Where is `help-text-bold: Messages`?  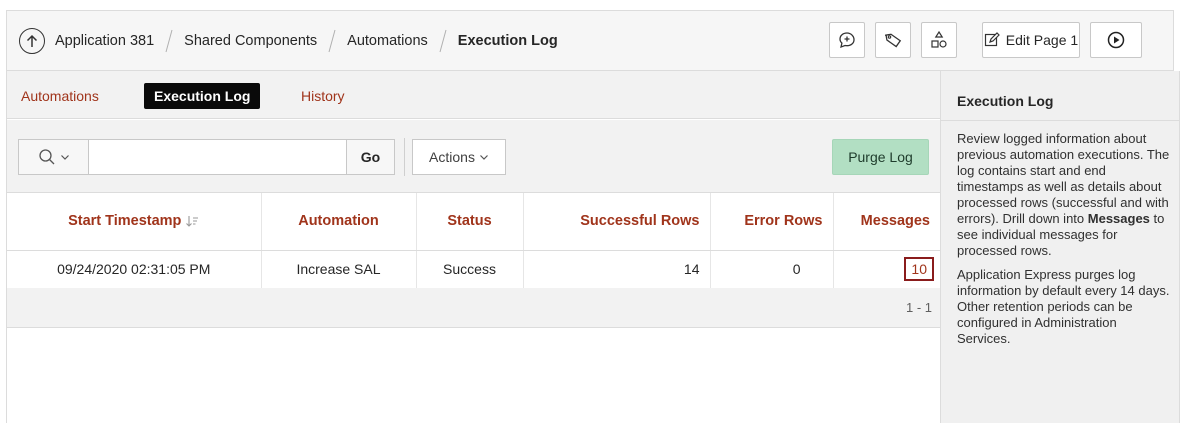 help-text-bold: Messages is located at coordinates (1118, 218).